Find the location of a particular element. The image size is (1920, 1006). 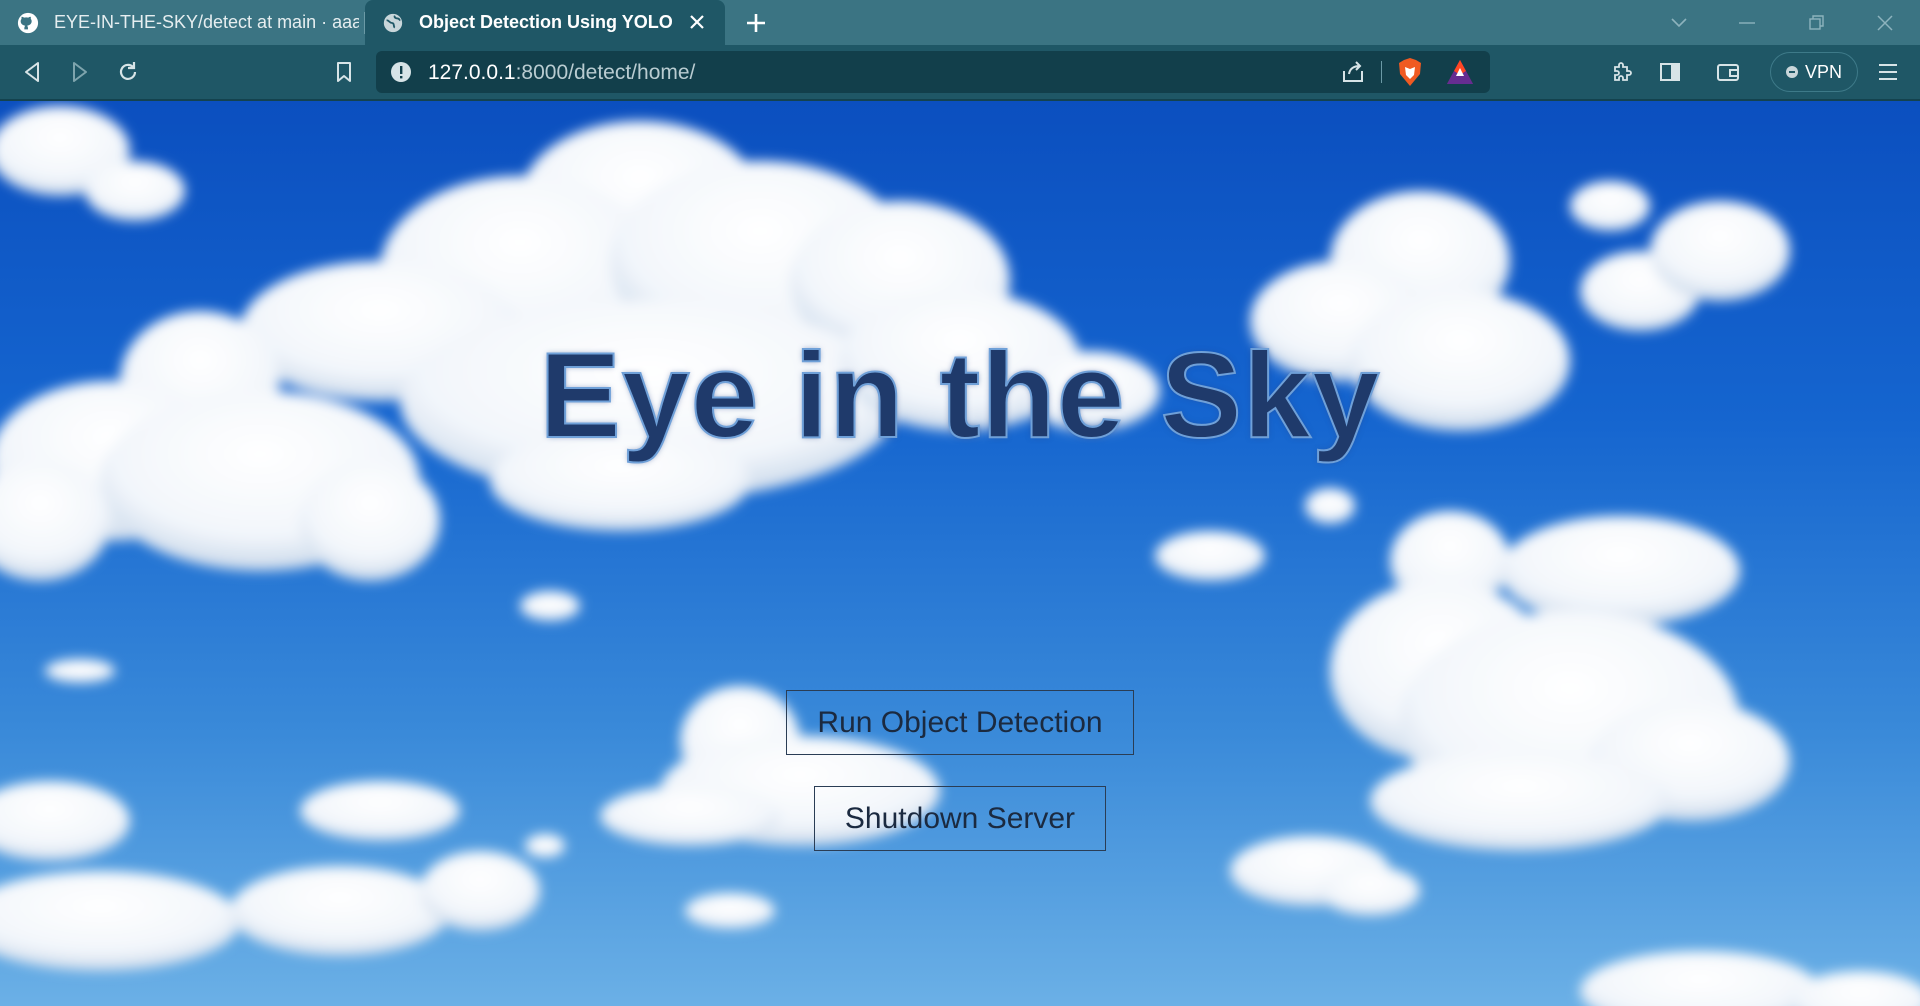

globe-icon is located at coordinates (393, 23).